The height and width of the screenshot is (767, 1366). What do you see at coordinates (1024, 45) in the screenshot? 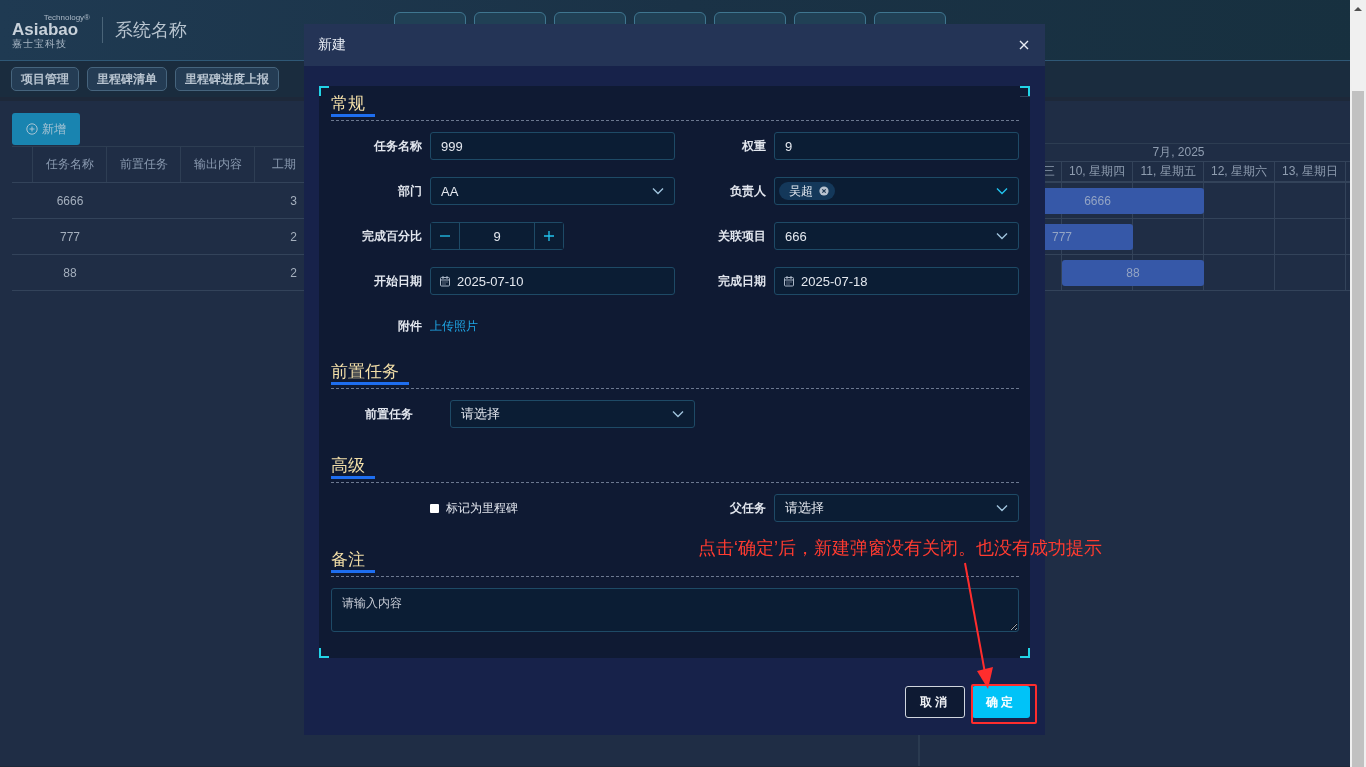
I see `close-icon` at bounding box center [1024, 45].